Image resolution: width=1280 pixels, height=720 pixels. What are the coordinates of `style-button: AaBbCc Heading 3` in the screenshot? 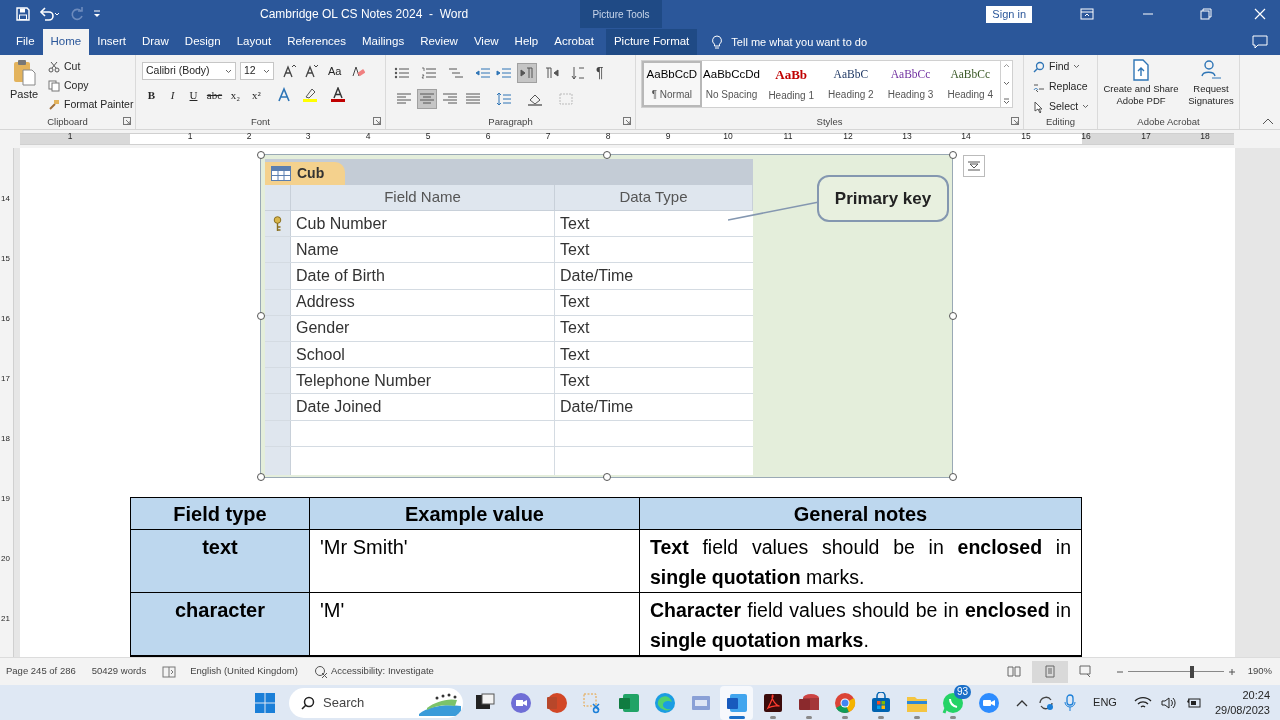 It's located at (910, 84).